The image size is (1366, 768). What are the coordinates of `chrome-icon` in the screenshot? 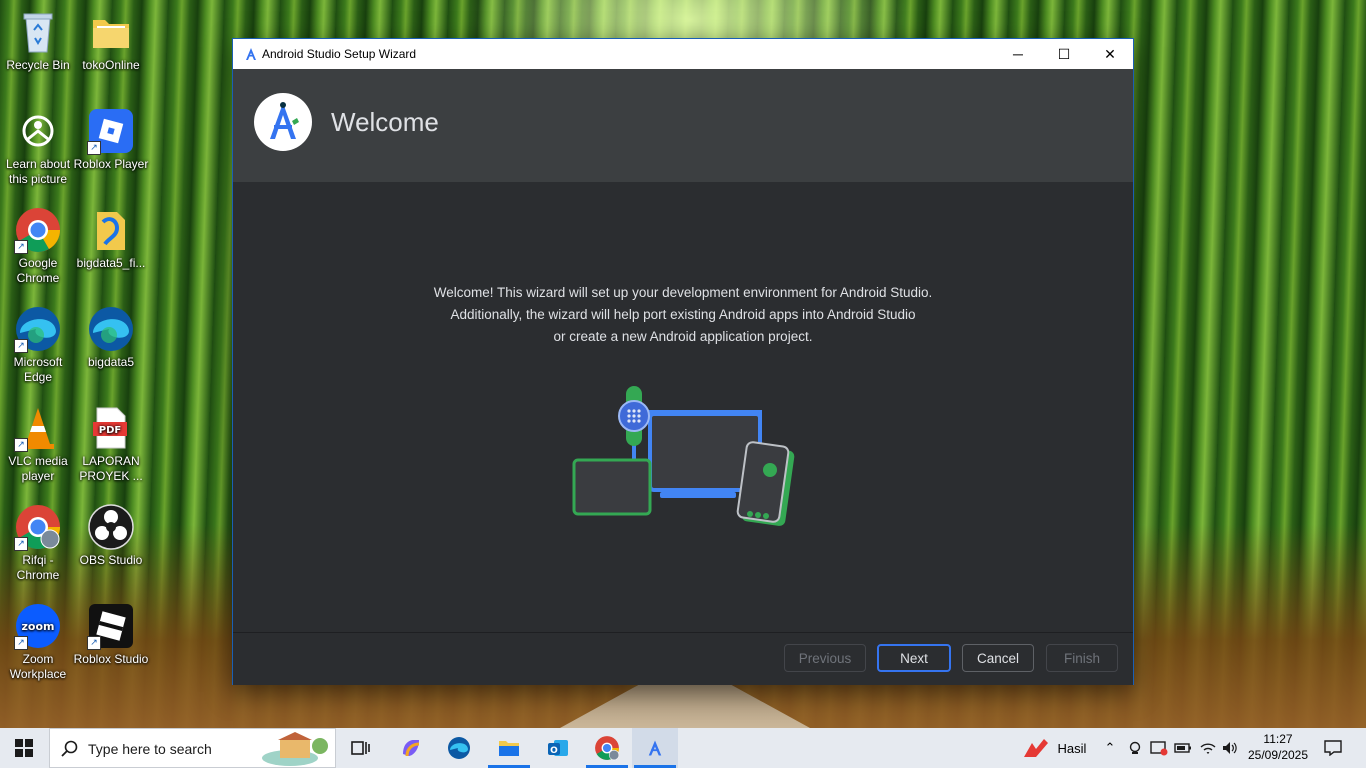 It's located at (607, 748).